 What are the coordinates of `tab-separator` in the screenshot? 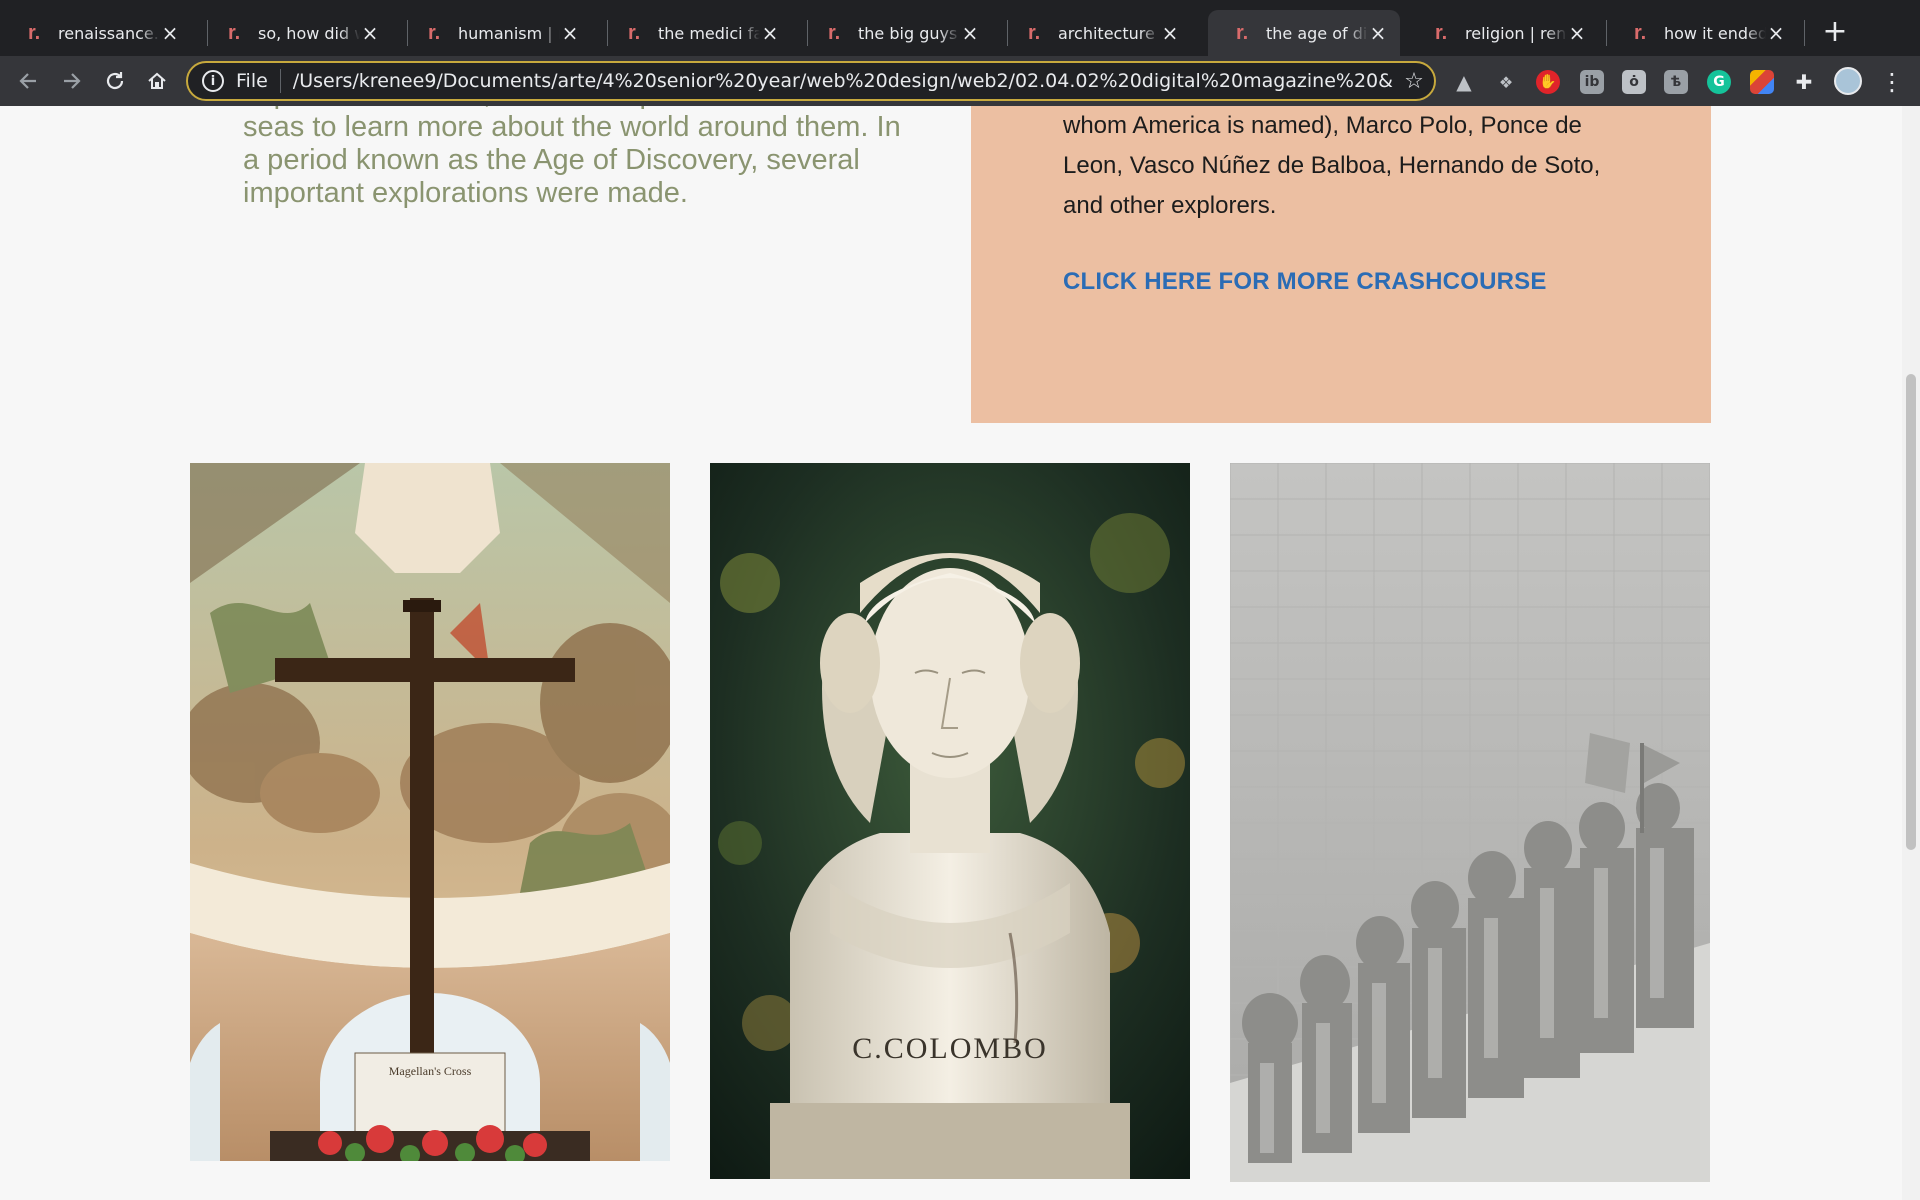 It's located at (1804, 33).